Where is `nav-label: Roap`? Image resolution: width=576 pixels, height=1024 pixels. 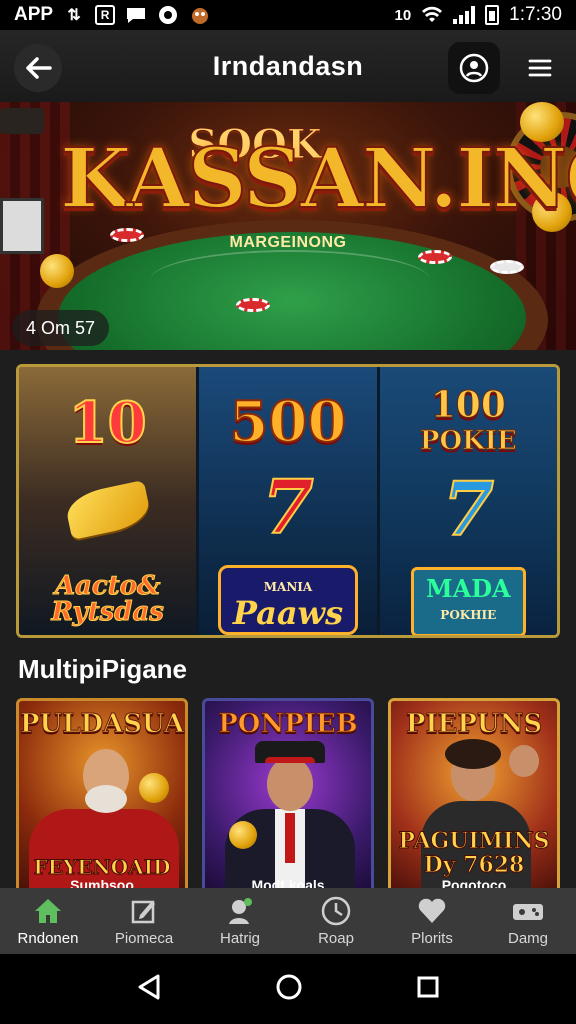 nav-label: Roap is located at coordinates (336, 938).